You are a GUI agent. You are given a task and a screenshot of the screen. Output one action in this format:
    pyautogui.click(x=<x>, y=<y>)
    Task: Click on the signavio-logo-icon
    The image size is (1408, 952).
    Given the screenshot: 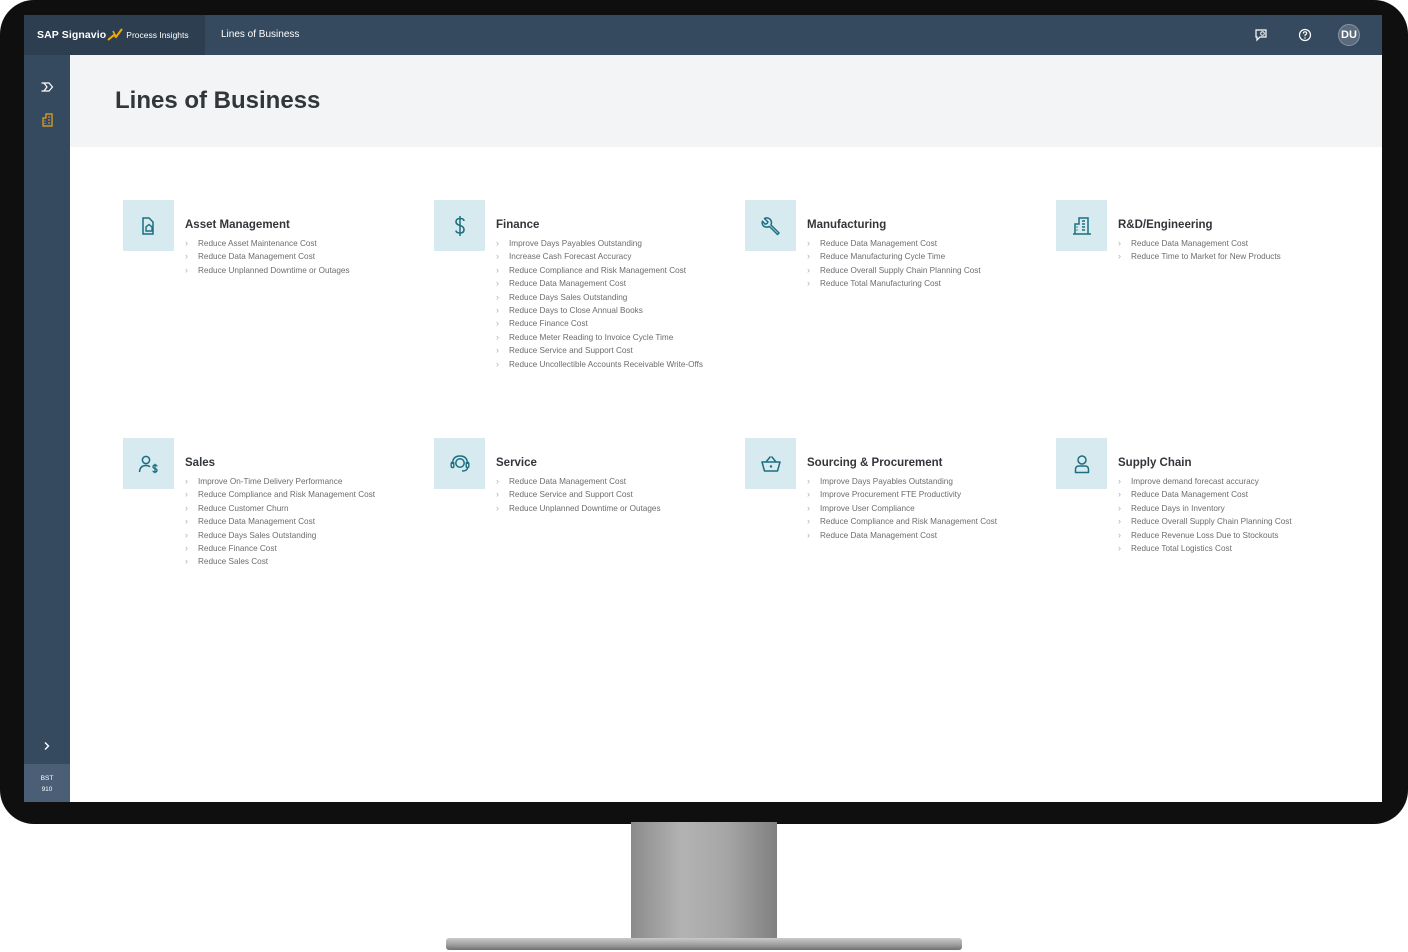 What is the action you would take?
    pyautogui.click(x=115, y=35)
    